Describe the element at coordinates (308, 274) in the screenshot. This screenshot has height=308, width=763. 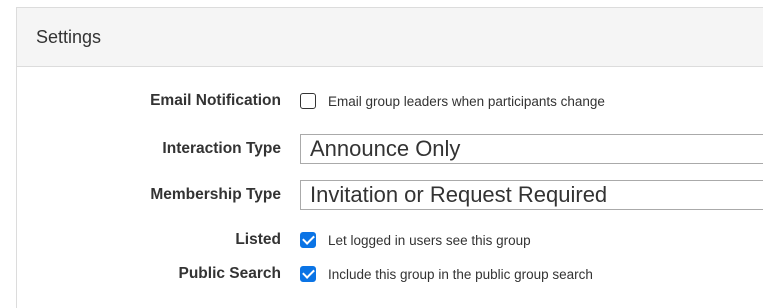
I see `public-search-checkbox` at that location.